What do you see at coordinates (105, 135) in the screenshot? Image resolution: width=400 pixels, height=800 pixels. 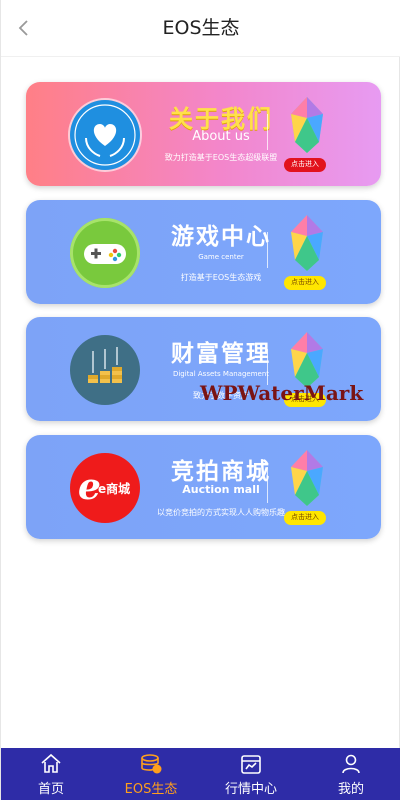 I see `heart-laurel-logo-icon` at bounding box center [105, 135].